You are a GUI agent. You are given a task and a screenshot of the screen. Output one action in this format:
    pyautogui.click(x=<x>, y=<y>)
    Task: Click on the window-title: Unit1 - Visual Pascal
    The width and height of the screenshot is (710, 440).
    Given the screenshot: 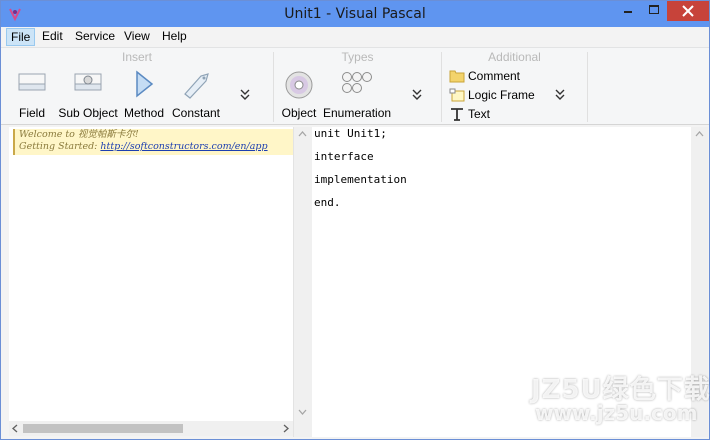 What is the action you would take?
    pyautogui.click(x=355, y=14)
    